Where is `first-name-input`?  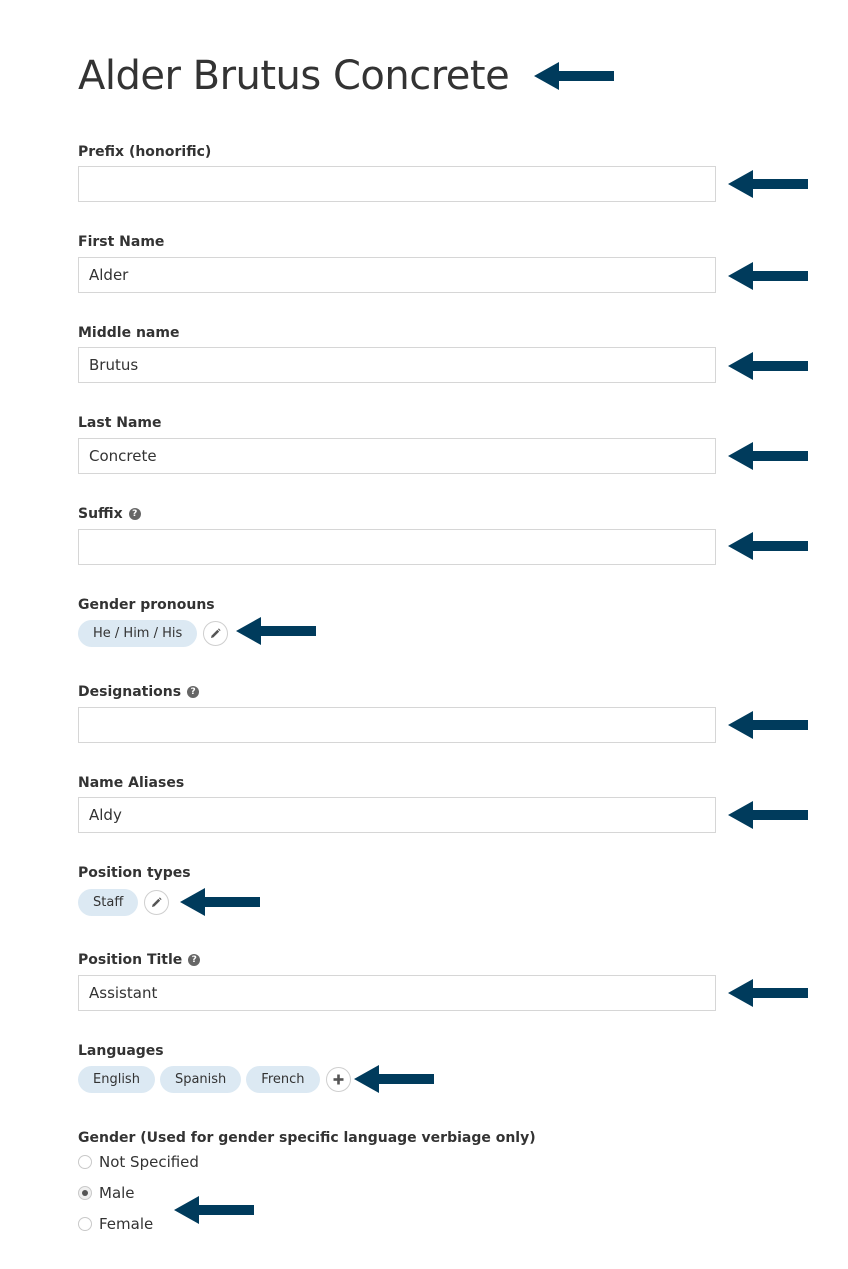
first-name-input is located at coordinates (397, 275).